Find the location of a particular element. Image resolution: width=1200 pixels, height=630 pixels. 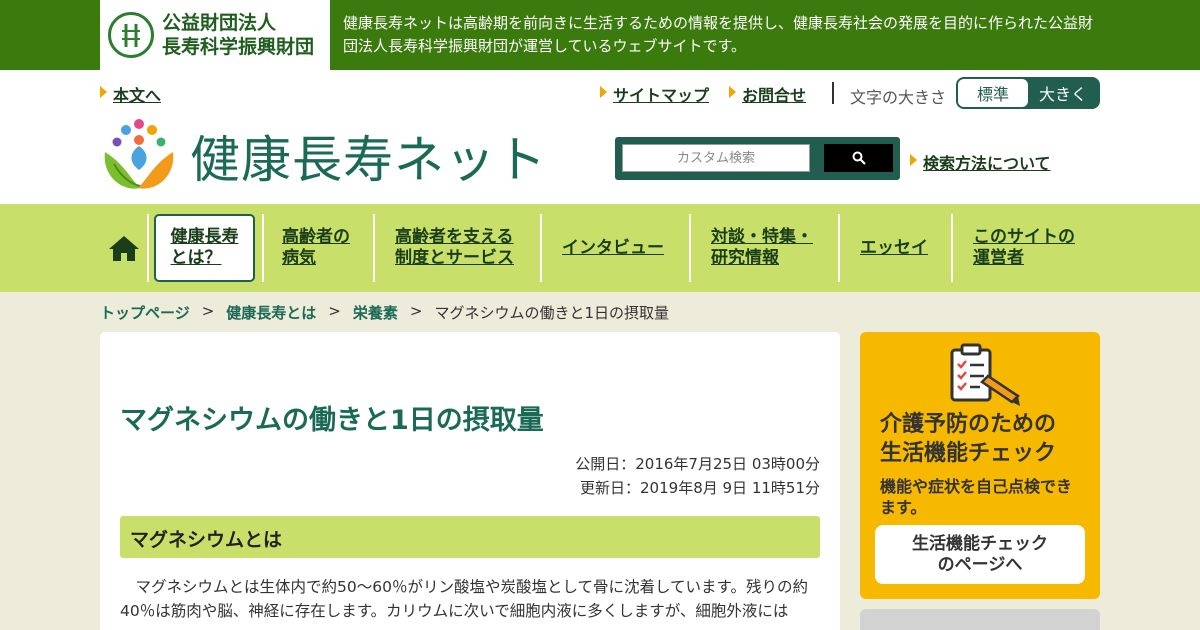

site-title: 健康長寿ネット is located at coordinates (368, 160).